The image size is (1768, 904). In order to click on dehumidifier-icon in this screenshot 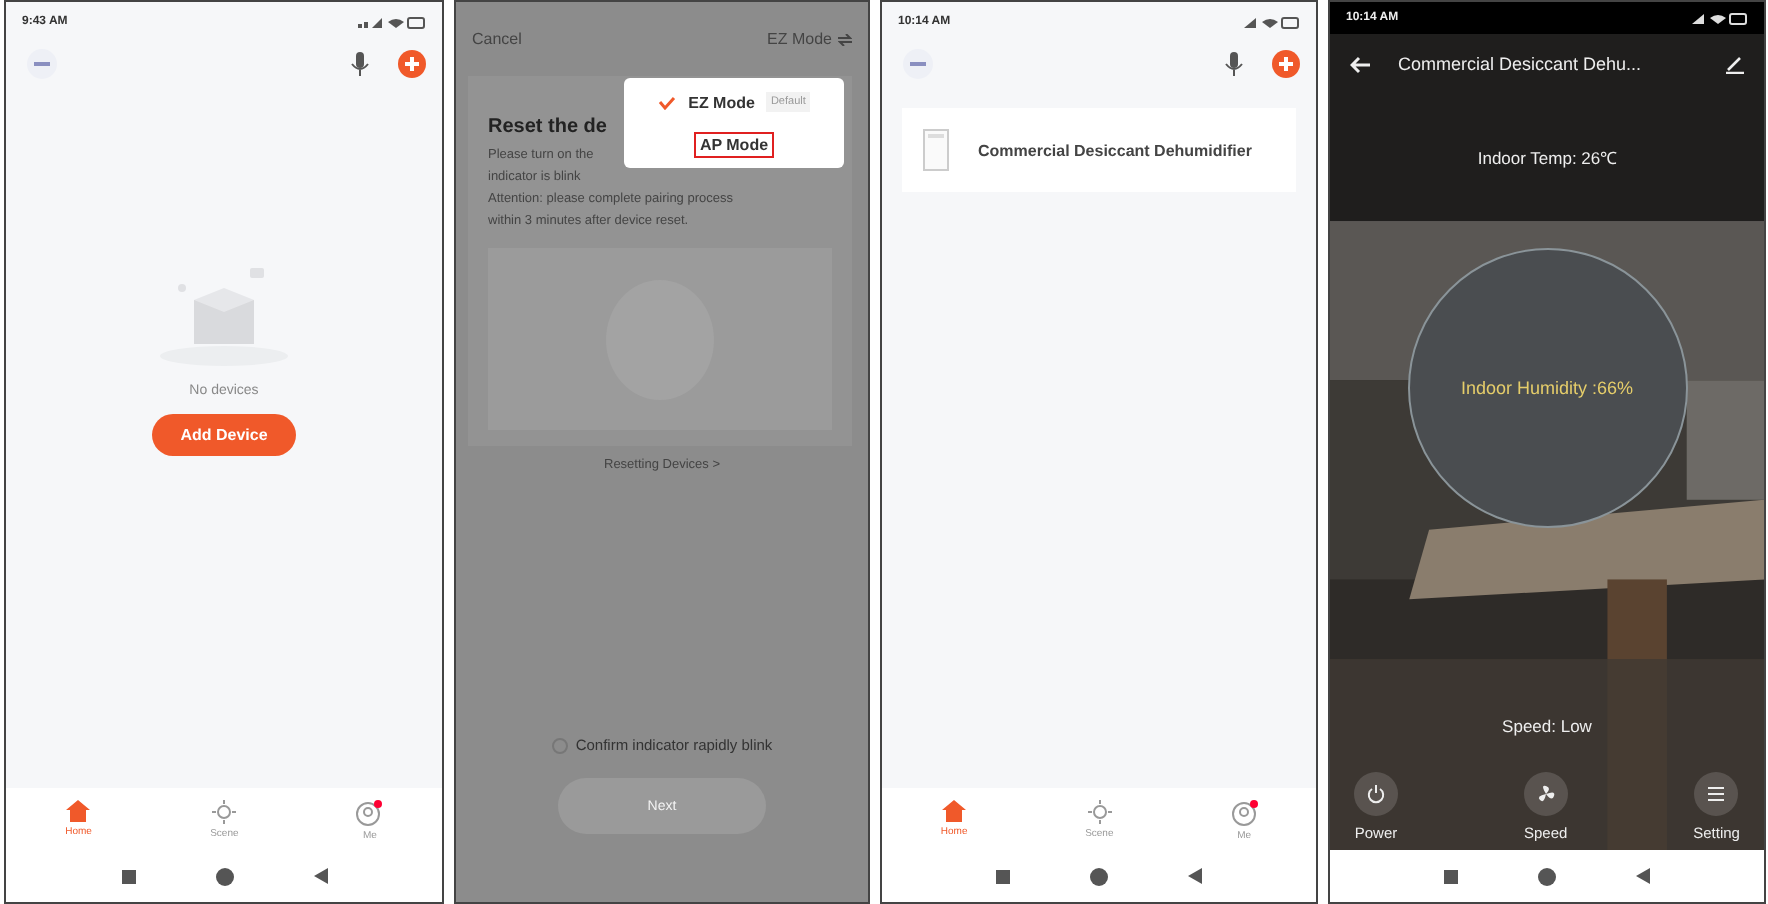, I will do `click(936, 150)`.